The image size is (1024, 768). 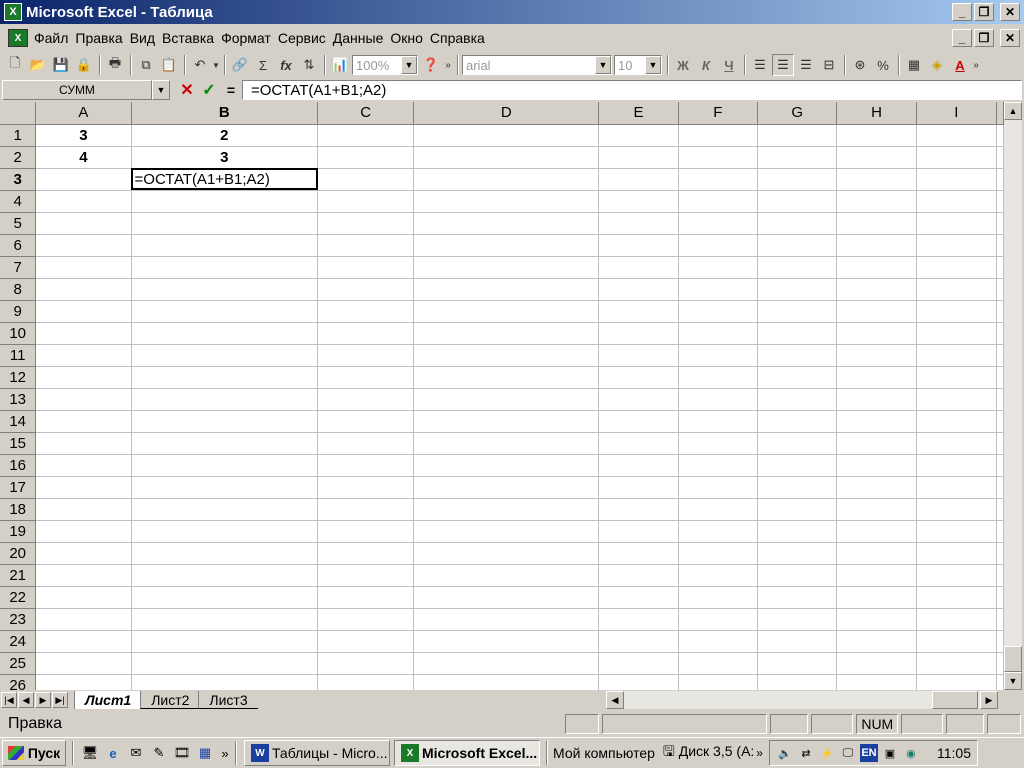 What do you see at coordinates (209, 90) in the screenshot?
I see `enter-icon: ✓` at bounding box center [209, 90].